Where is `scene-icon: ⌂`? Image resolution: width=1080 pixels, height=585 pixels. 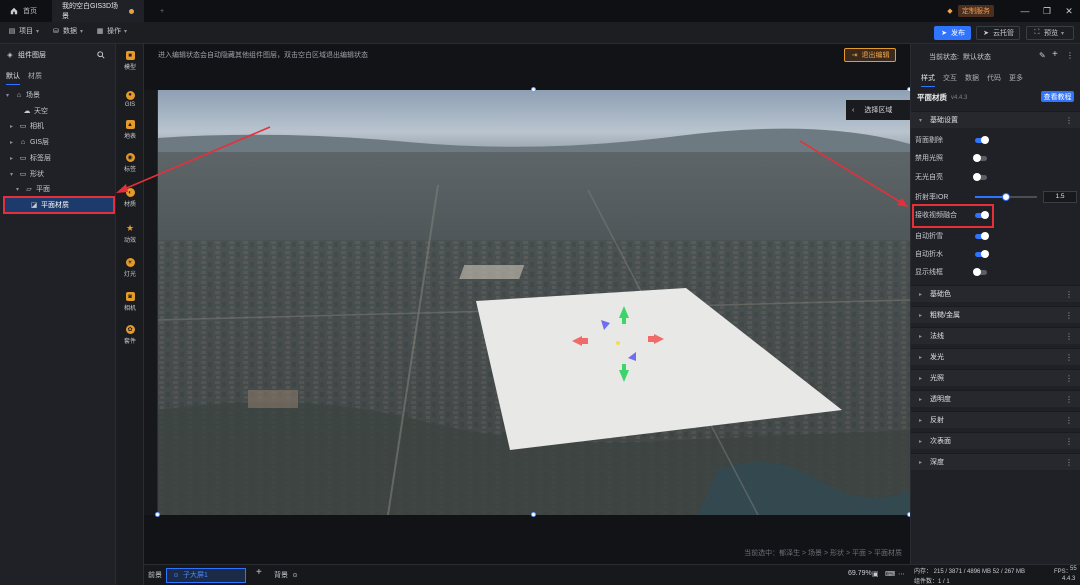 scene-icon: ⌂ is located at coordinates (19, 95).